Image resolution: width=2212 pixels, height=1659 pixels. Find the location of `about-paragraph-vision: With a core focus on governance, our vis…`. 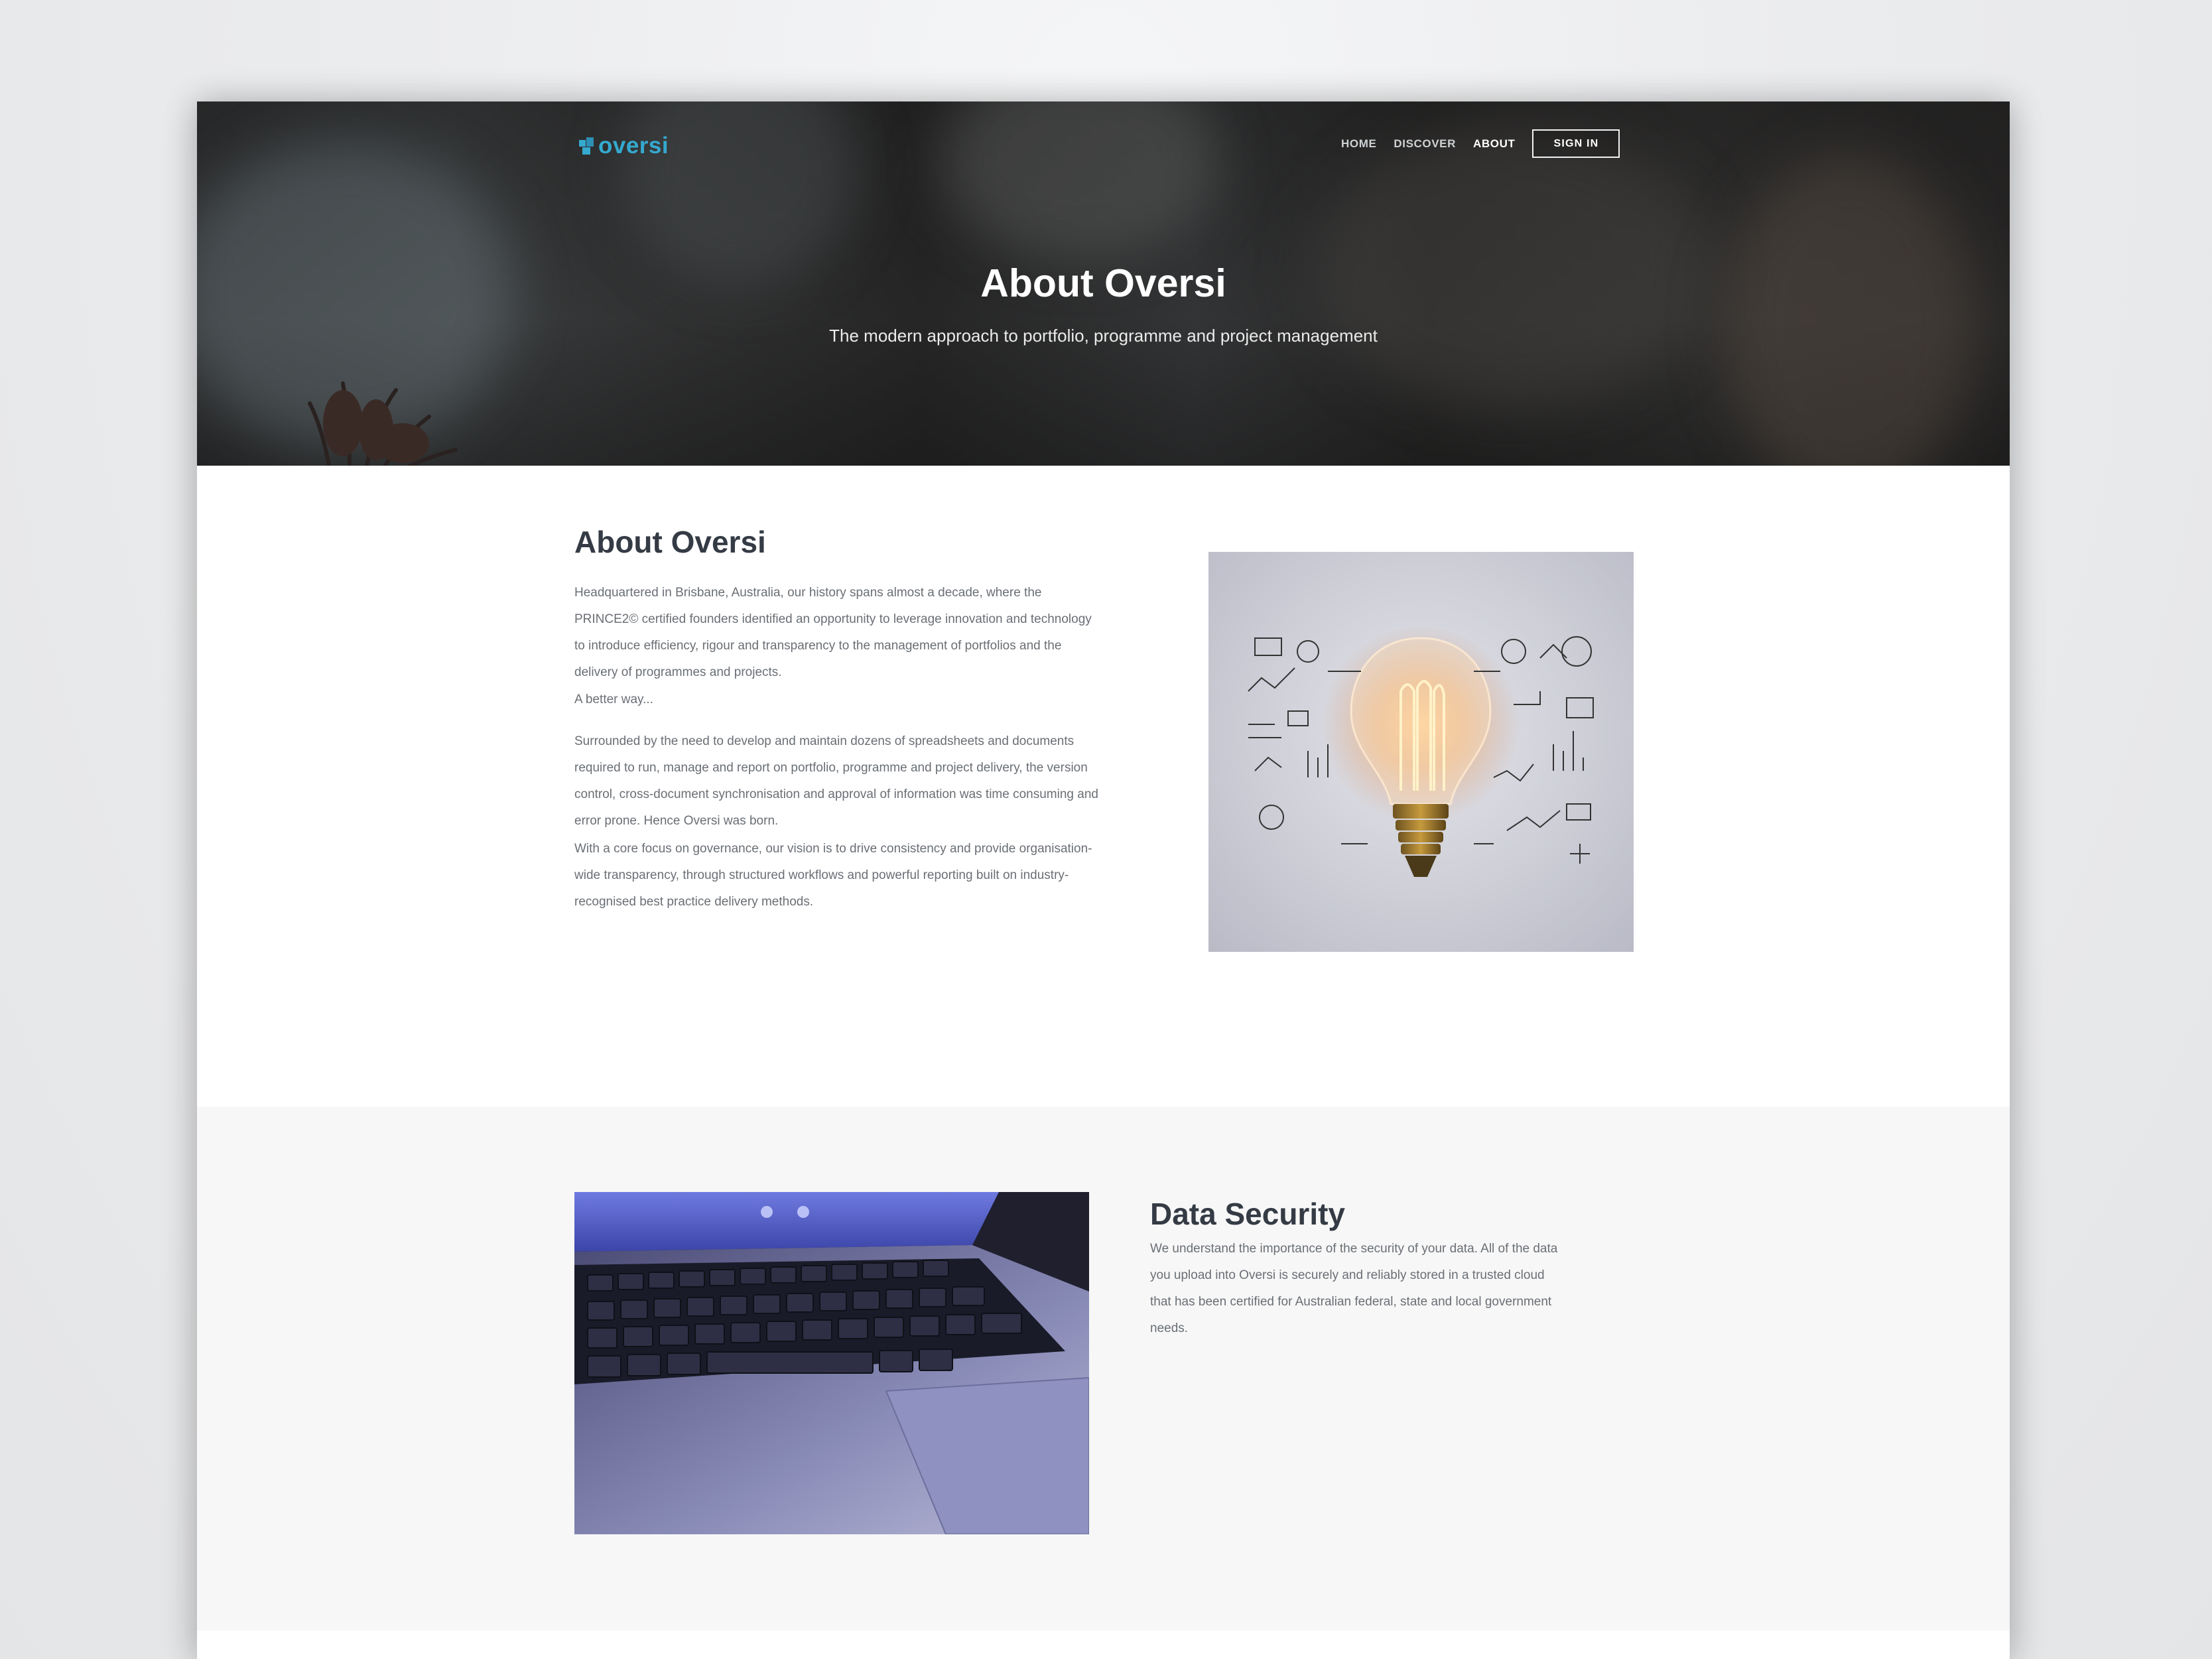

about-paragraph-vision: With a core focus on governance, our vis… is located at coordinates (833, 875).